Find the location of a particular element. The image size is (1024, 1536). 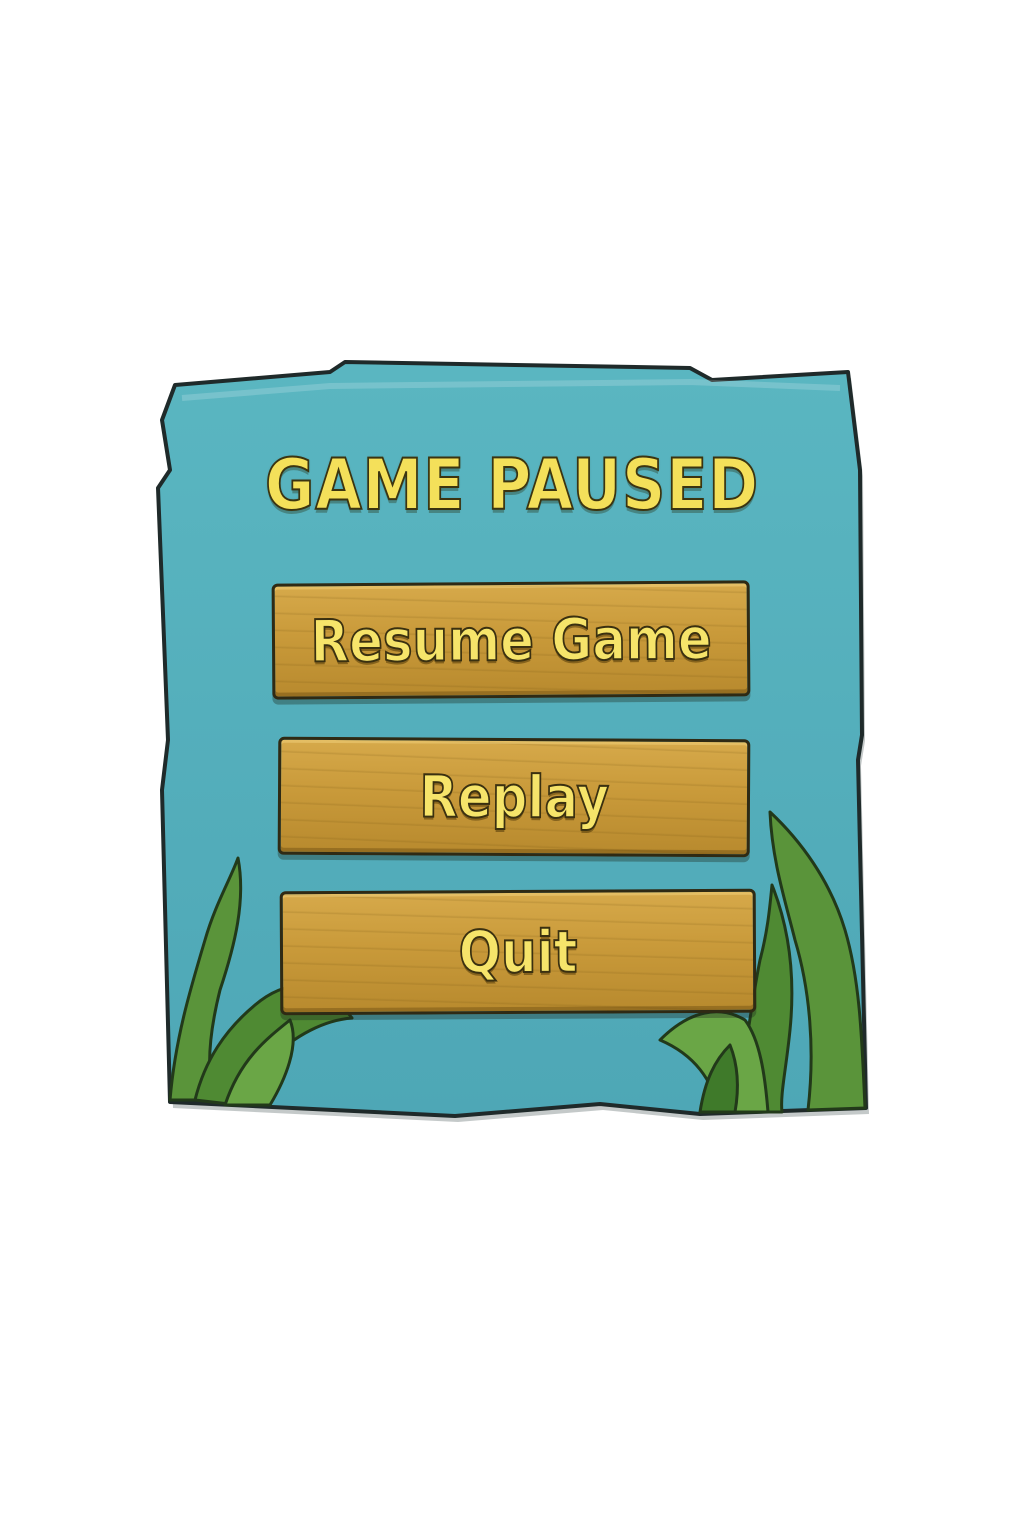

quit-label: Quit is located at coordinates (517, 952).